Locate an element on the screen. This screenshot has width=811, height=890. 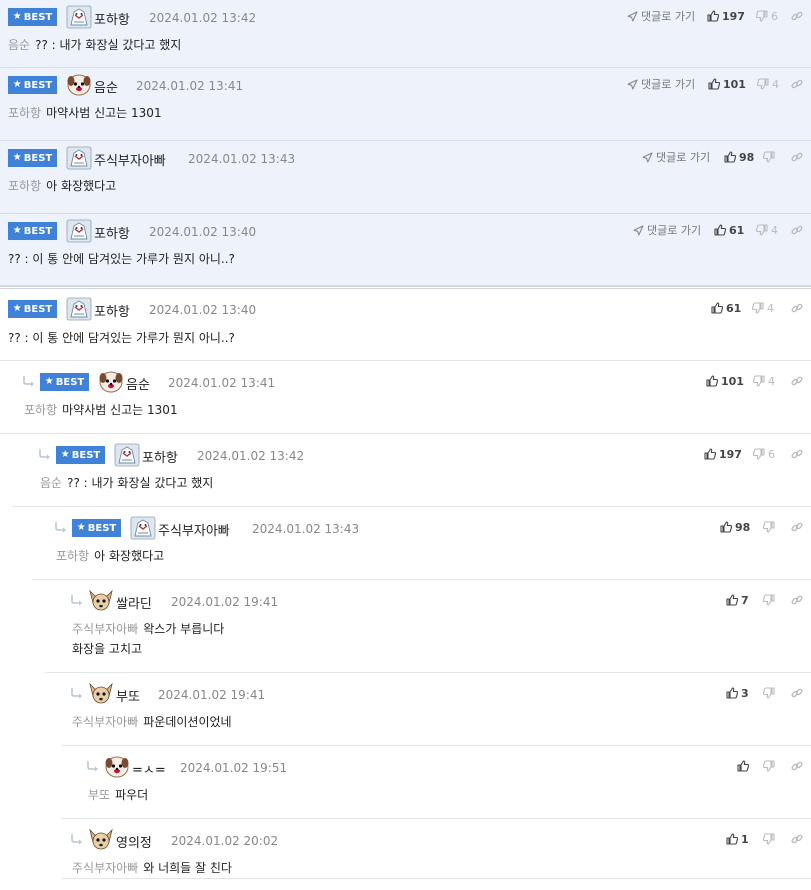
comment-line: 화장을 고치고 is located at coordinates (441, 649).